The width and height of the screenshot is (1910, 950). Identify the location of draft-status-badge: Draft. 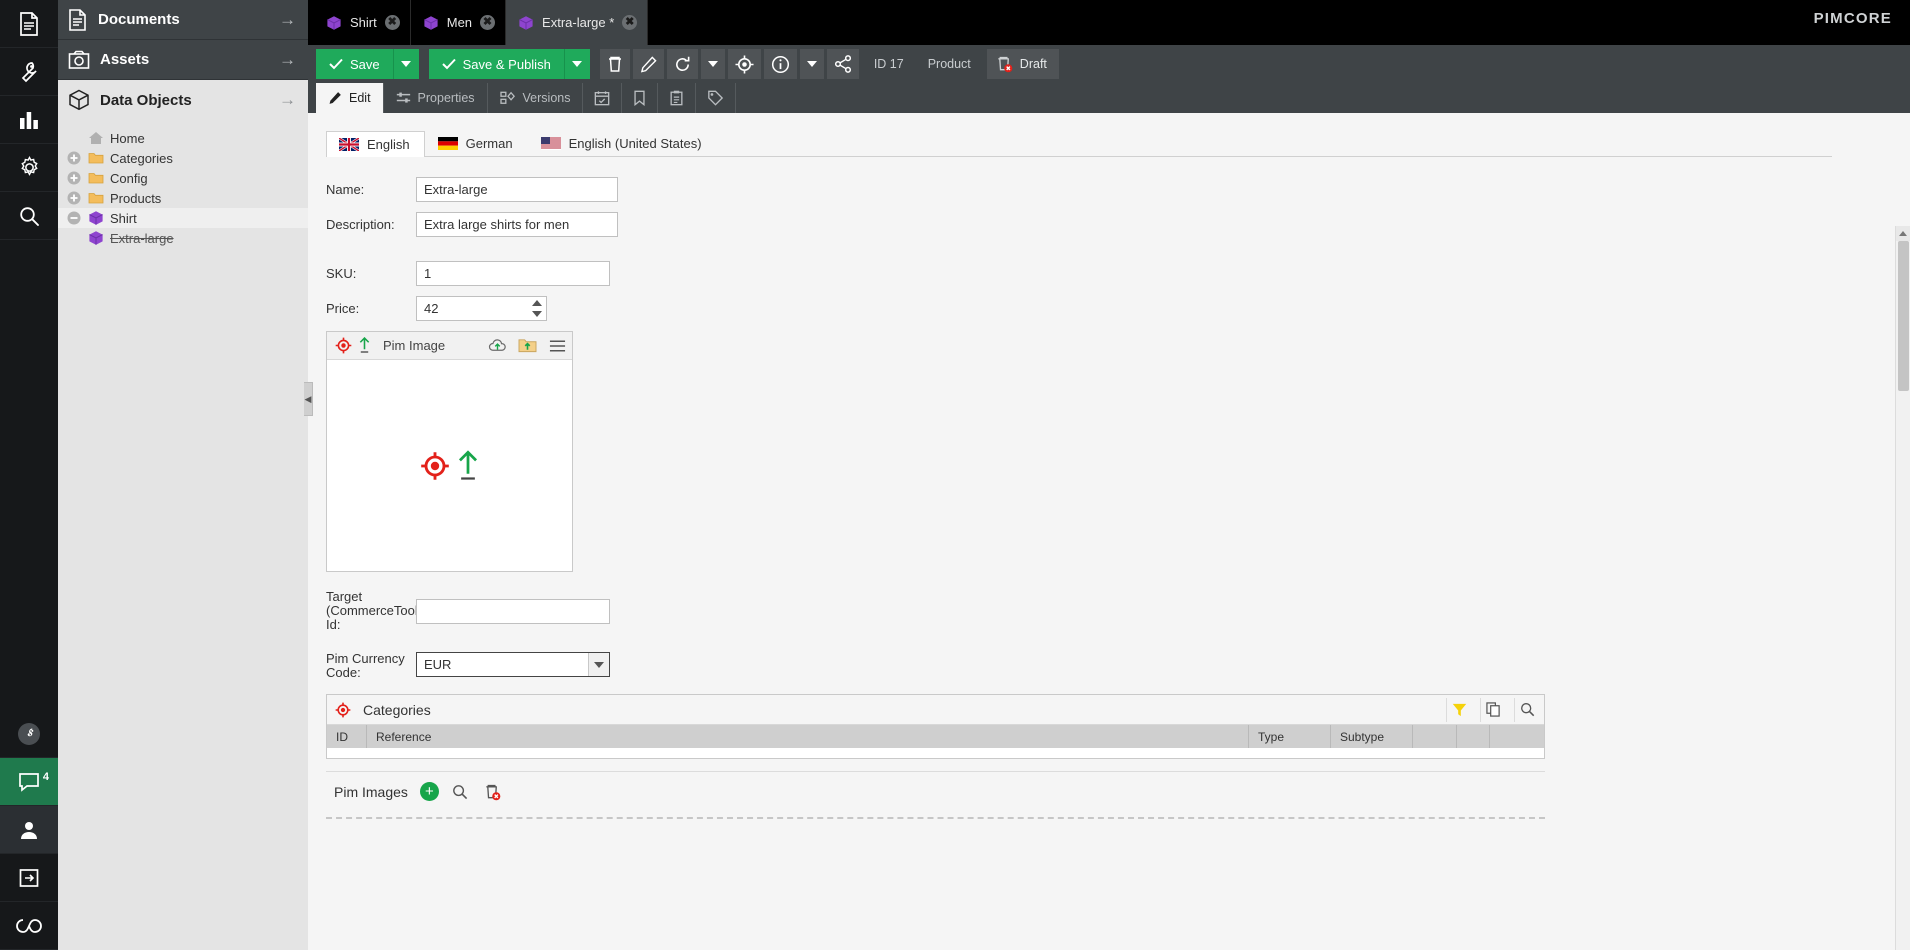
(1022, 64).